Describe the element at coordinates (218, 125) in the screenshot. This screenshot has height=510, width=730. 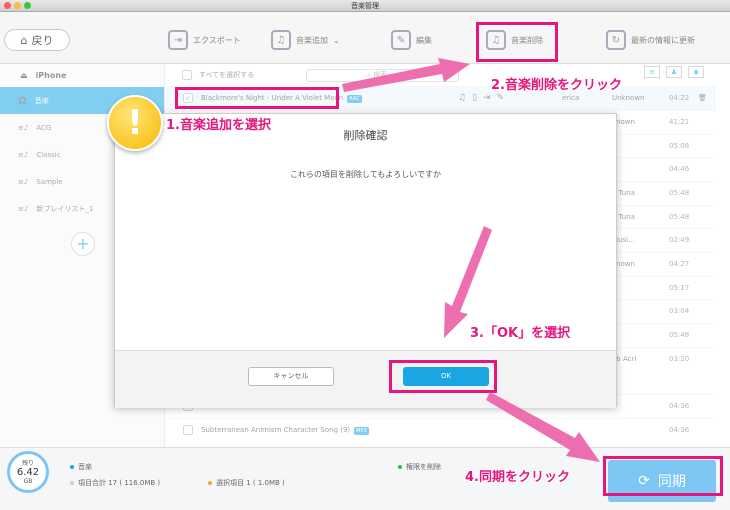
I see `annotation-step1: 1.音楽追加を選択` at that location.